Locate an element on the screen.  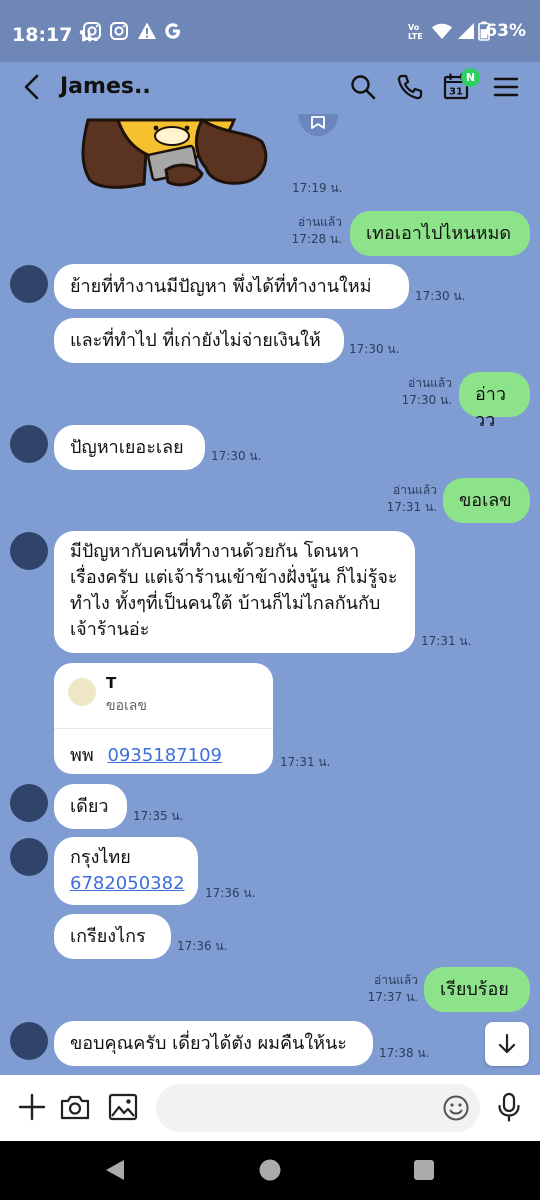
card-phone-prefix: พพ is located at coordinates (82, 755).